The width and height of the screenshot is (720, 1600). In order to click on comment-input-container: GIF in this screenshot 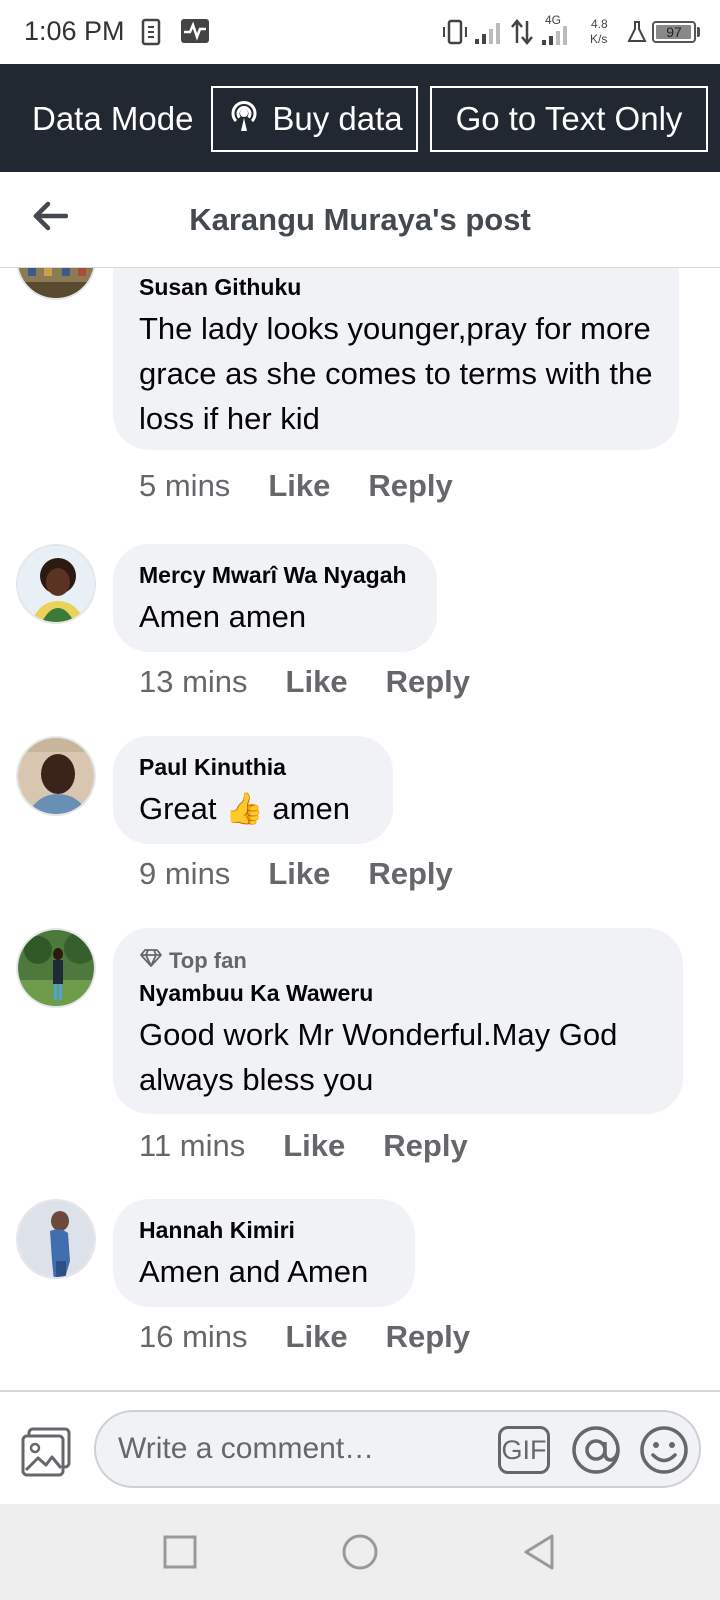, I will do `click(397, 1449)`.